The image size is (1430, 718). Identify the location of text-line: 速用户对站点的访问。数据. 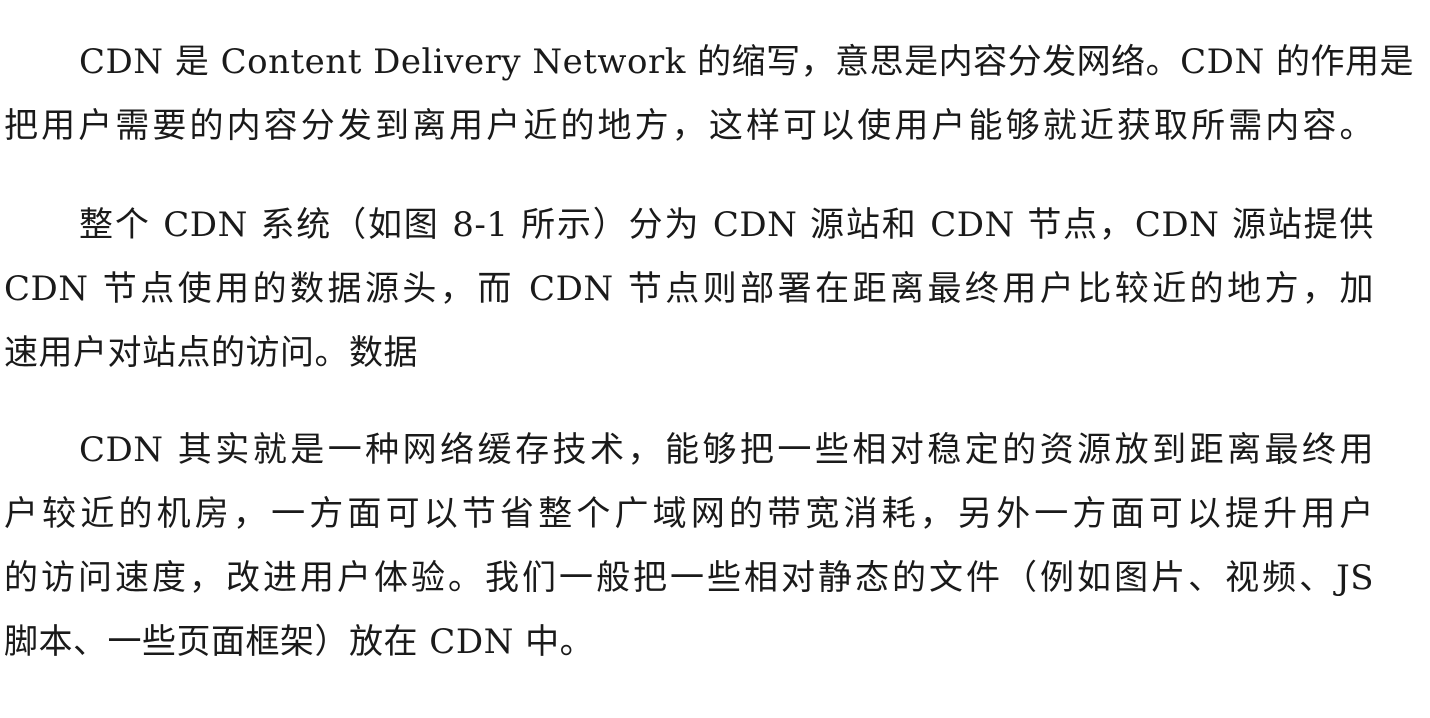
(211, 353).